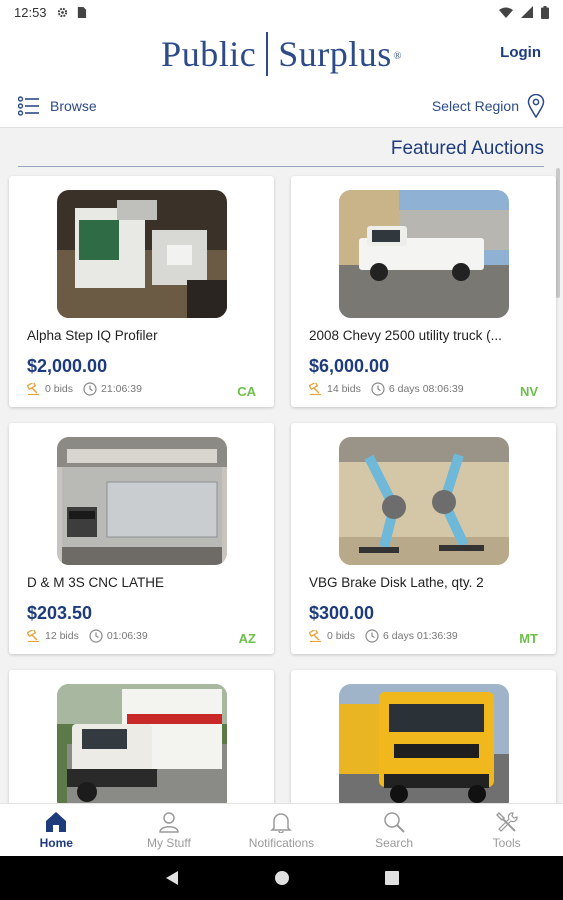 The image size is (563, 900). I want to click on auction-meta: 0 bids 6 days 01:36:39, so click(388, 636).